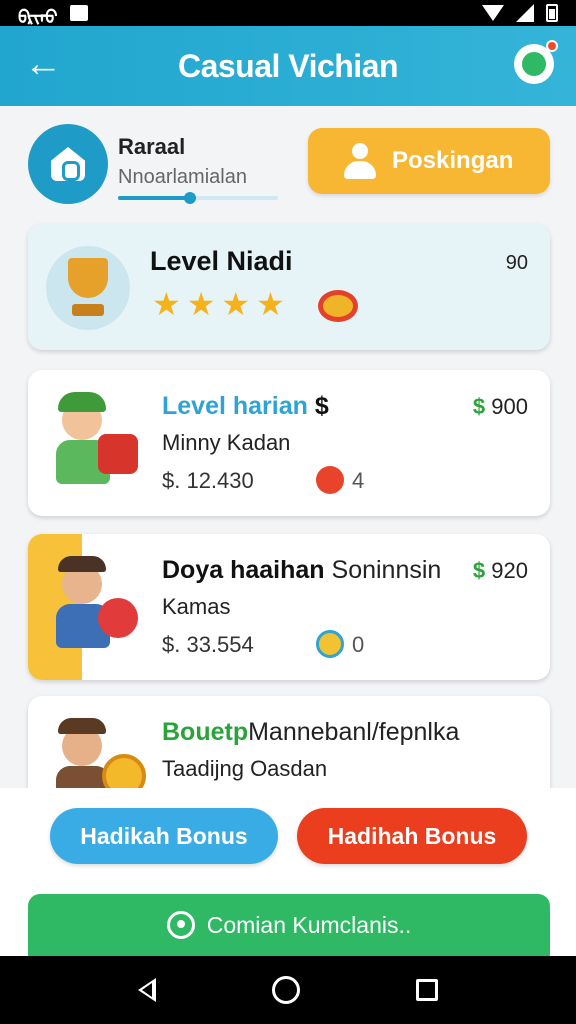 Image resolution: width=576 pixels, height=1024 pixels. What do you see at coordinates (190, 198) in the screenshot?
I see `progress-knob` at bounding box center [190, 198].